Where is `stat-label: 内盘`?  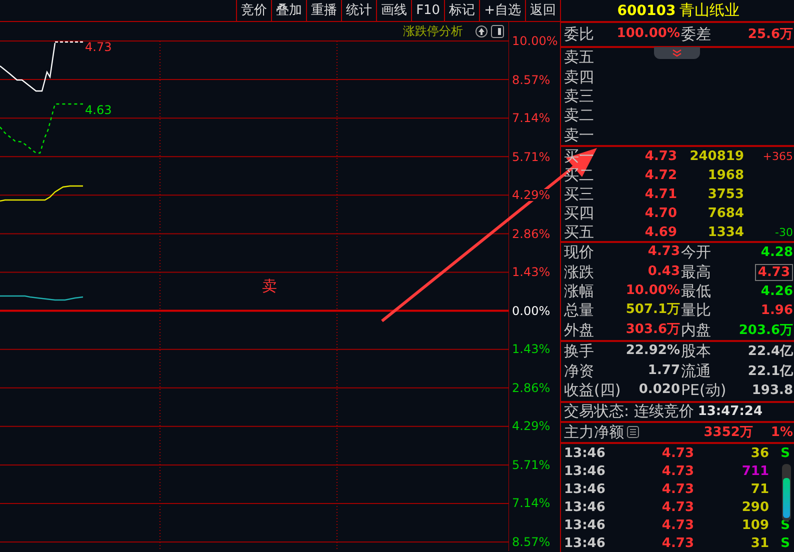 stat-label: 内盘 is located at coordinates (696, 330).